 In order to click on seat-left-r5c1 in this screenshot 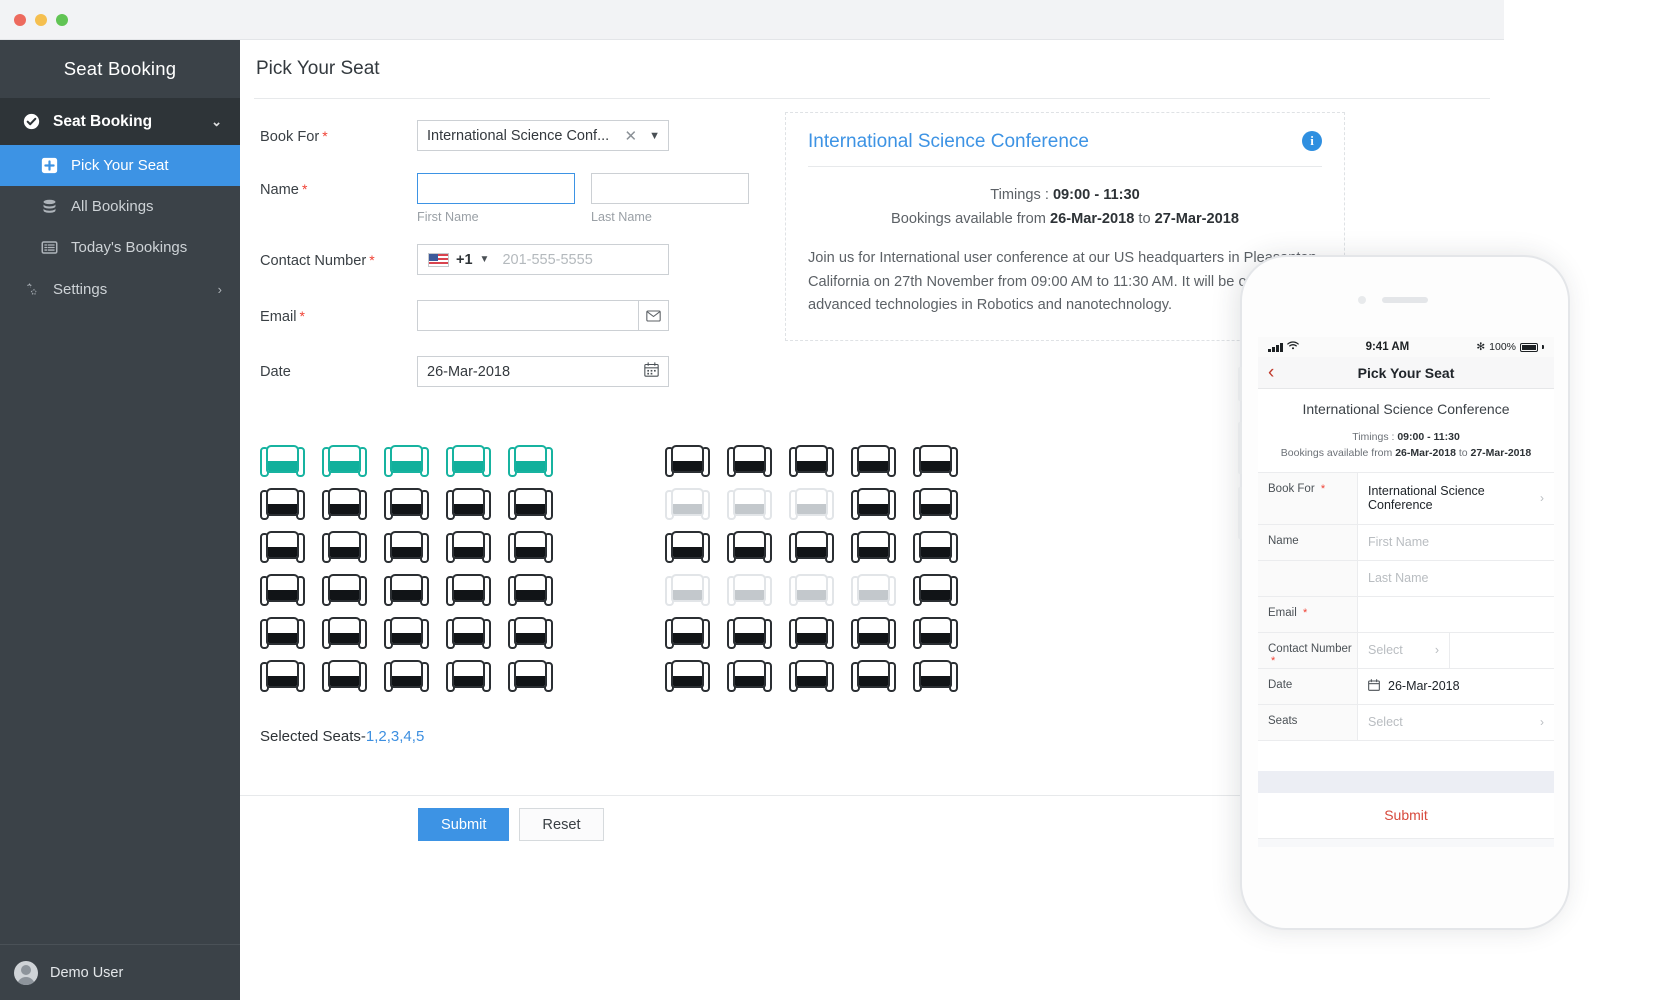, I will do `click(282, 633)`.